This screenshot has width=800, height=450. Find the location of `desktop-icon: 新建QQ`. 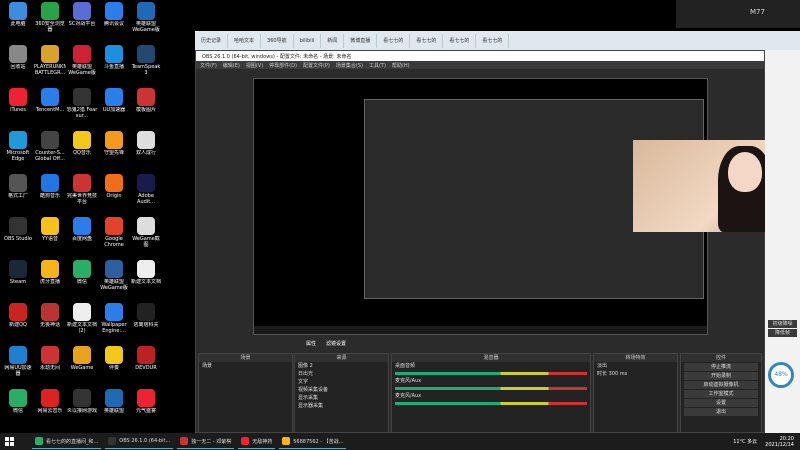

desktop-icon: 新建QQ is located at coordinates (18, 323).